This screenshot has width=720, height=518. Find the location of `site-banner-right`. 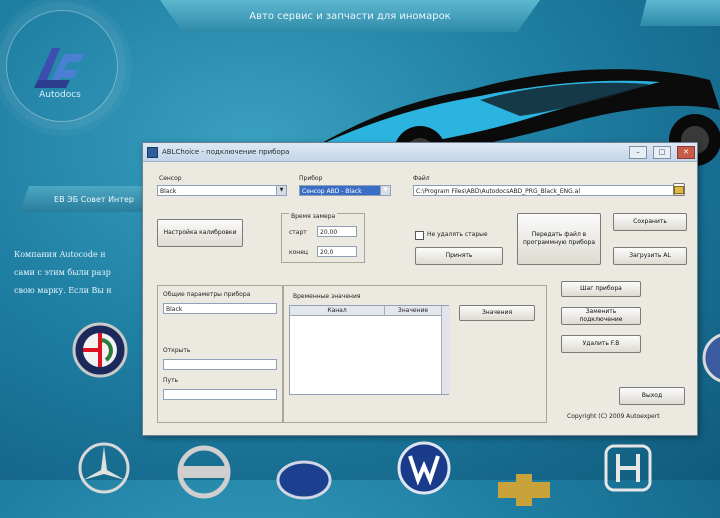

site-banner-right is located at coordinates (680, 13).